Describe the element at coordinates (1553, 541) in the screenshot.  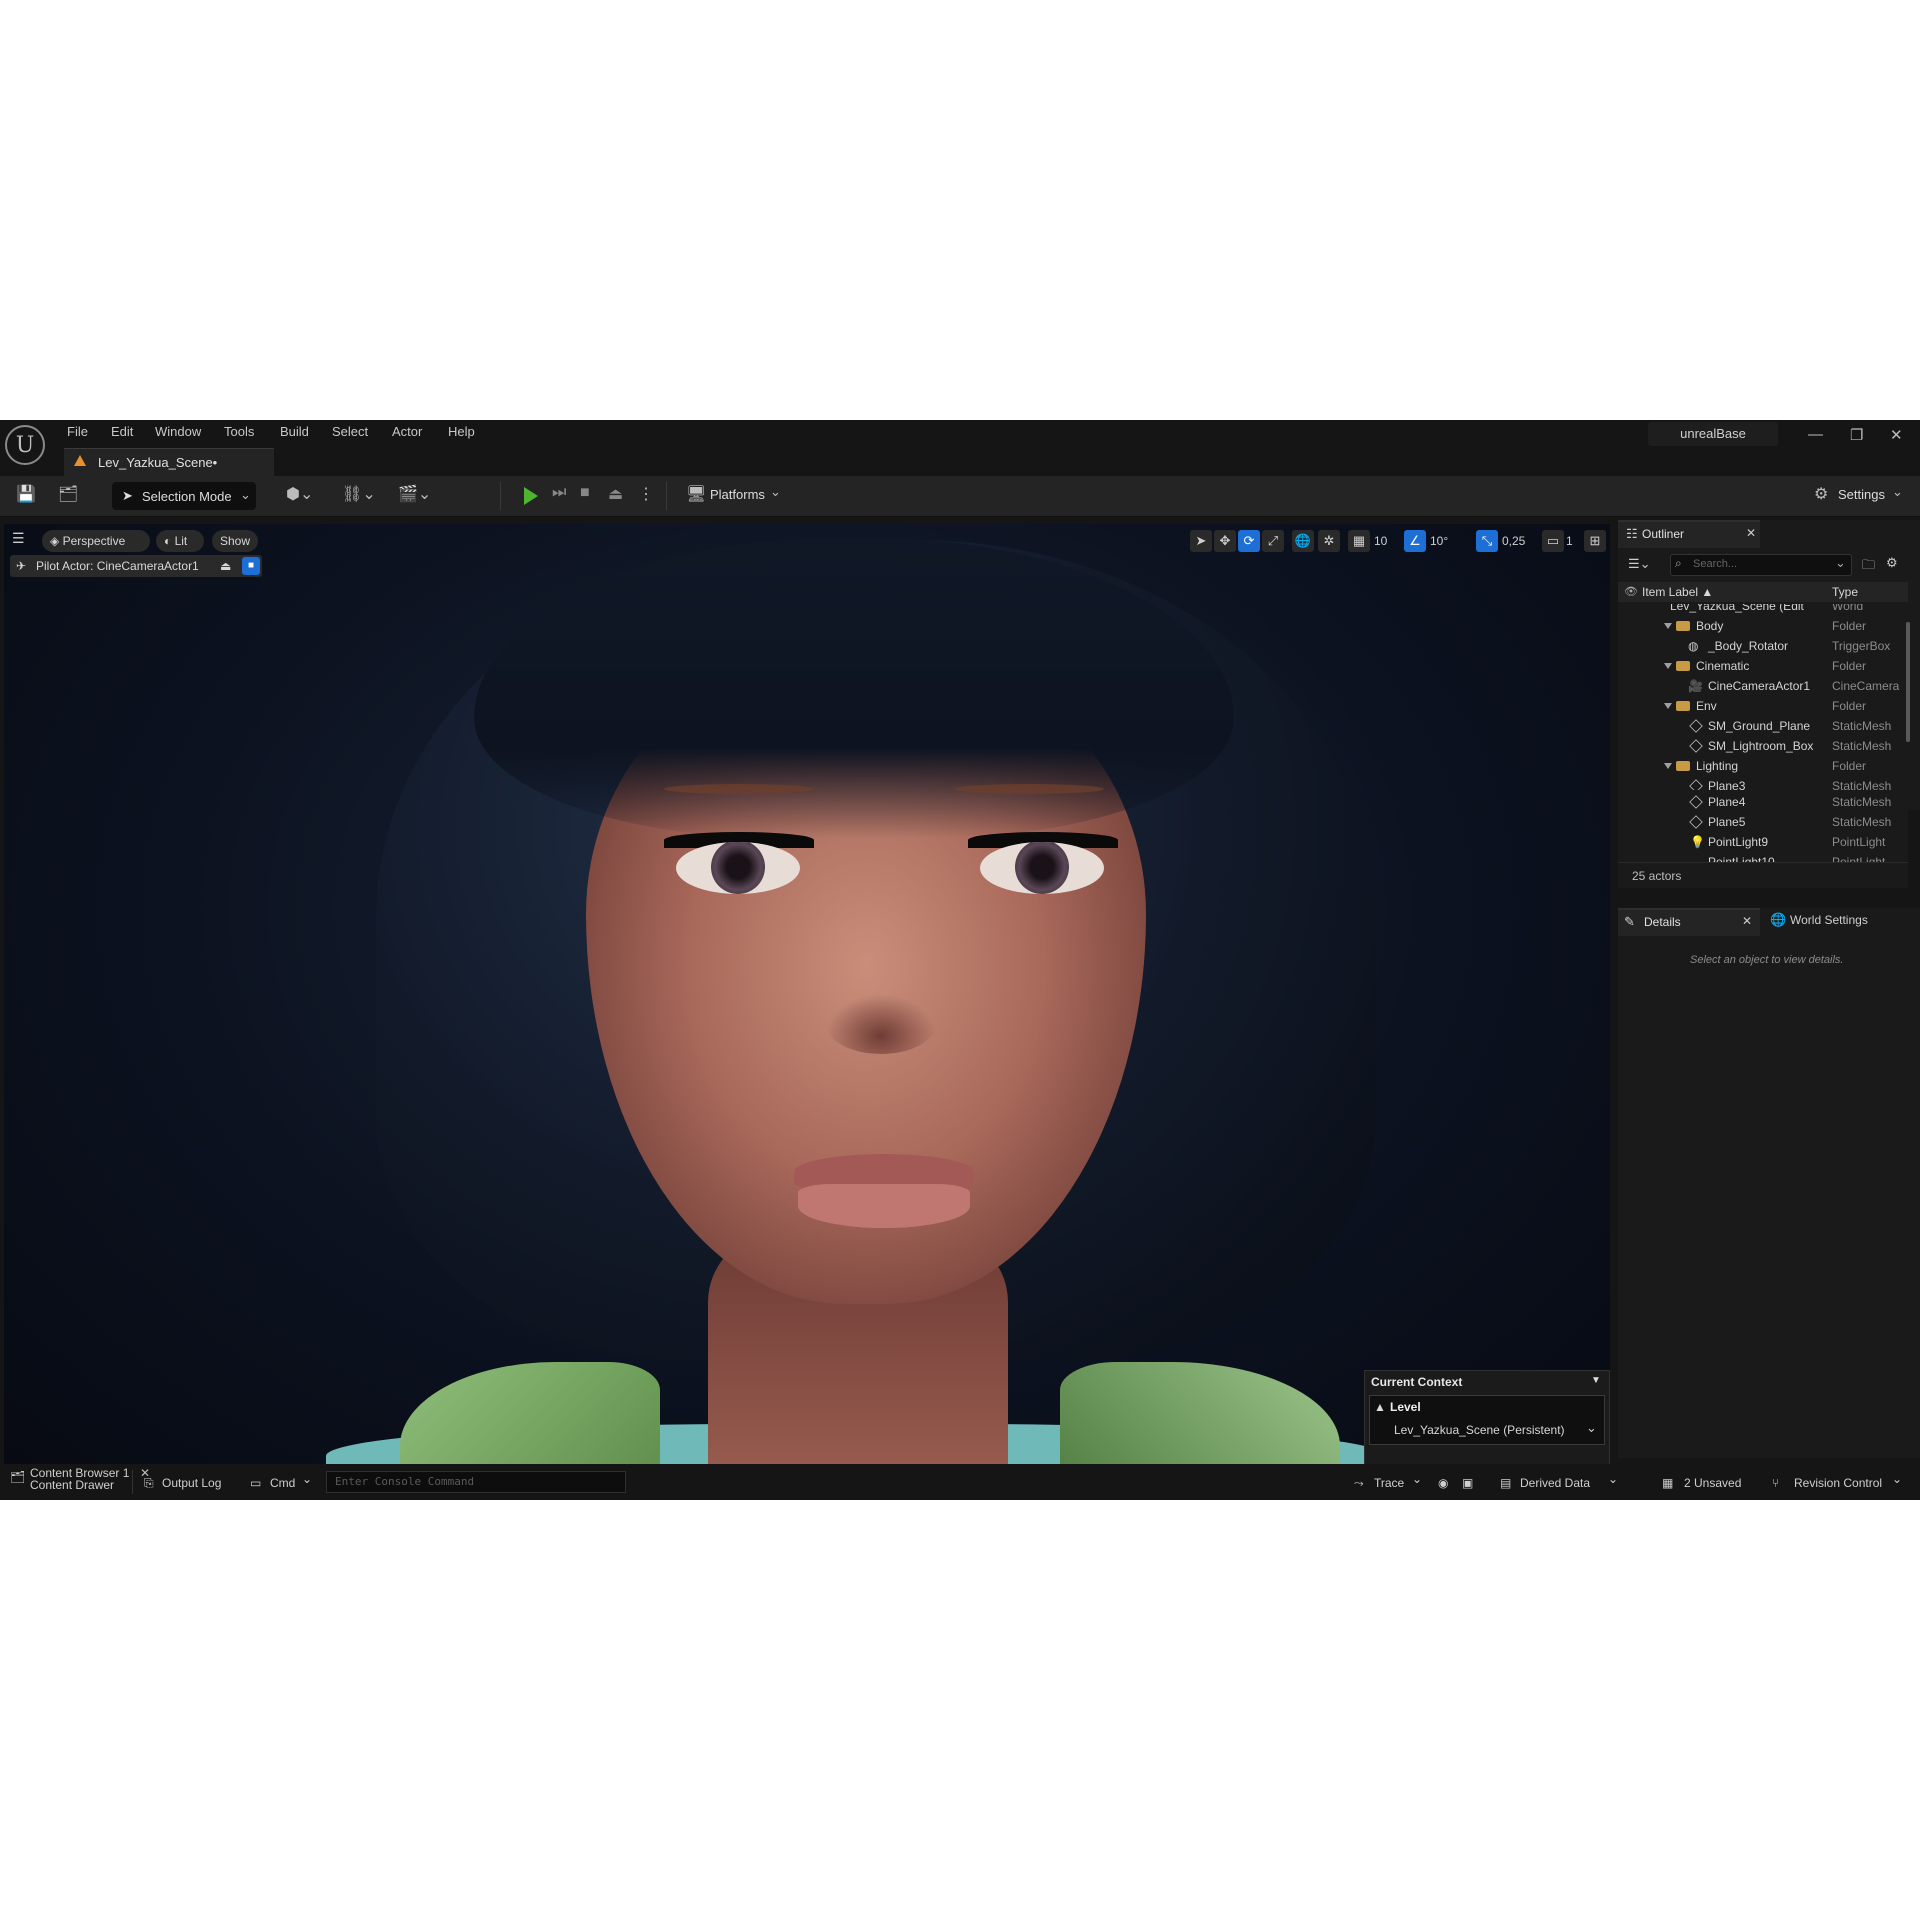
I see `camera-speed-icon: ▭` at that location.